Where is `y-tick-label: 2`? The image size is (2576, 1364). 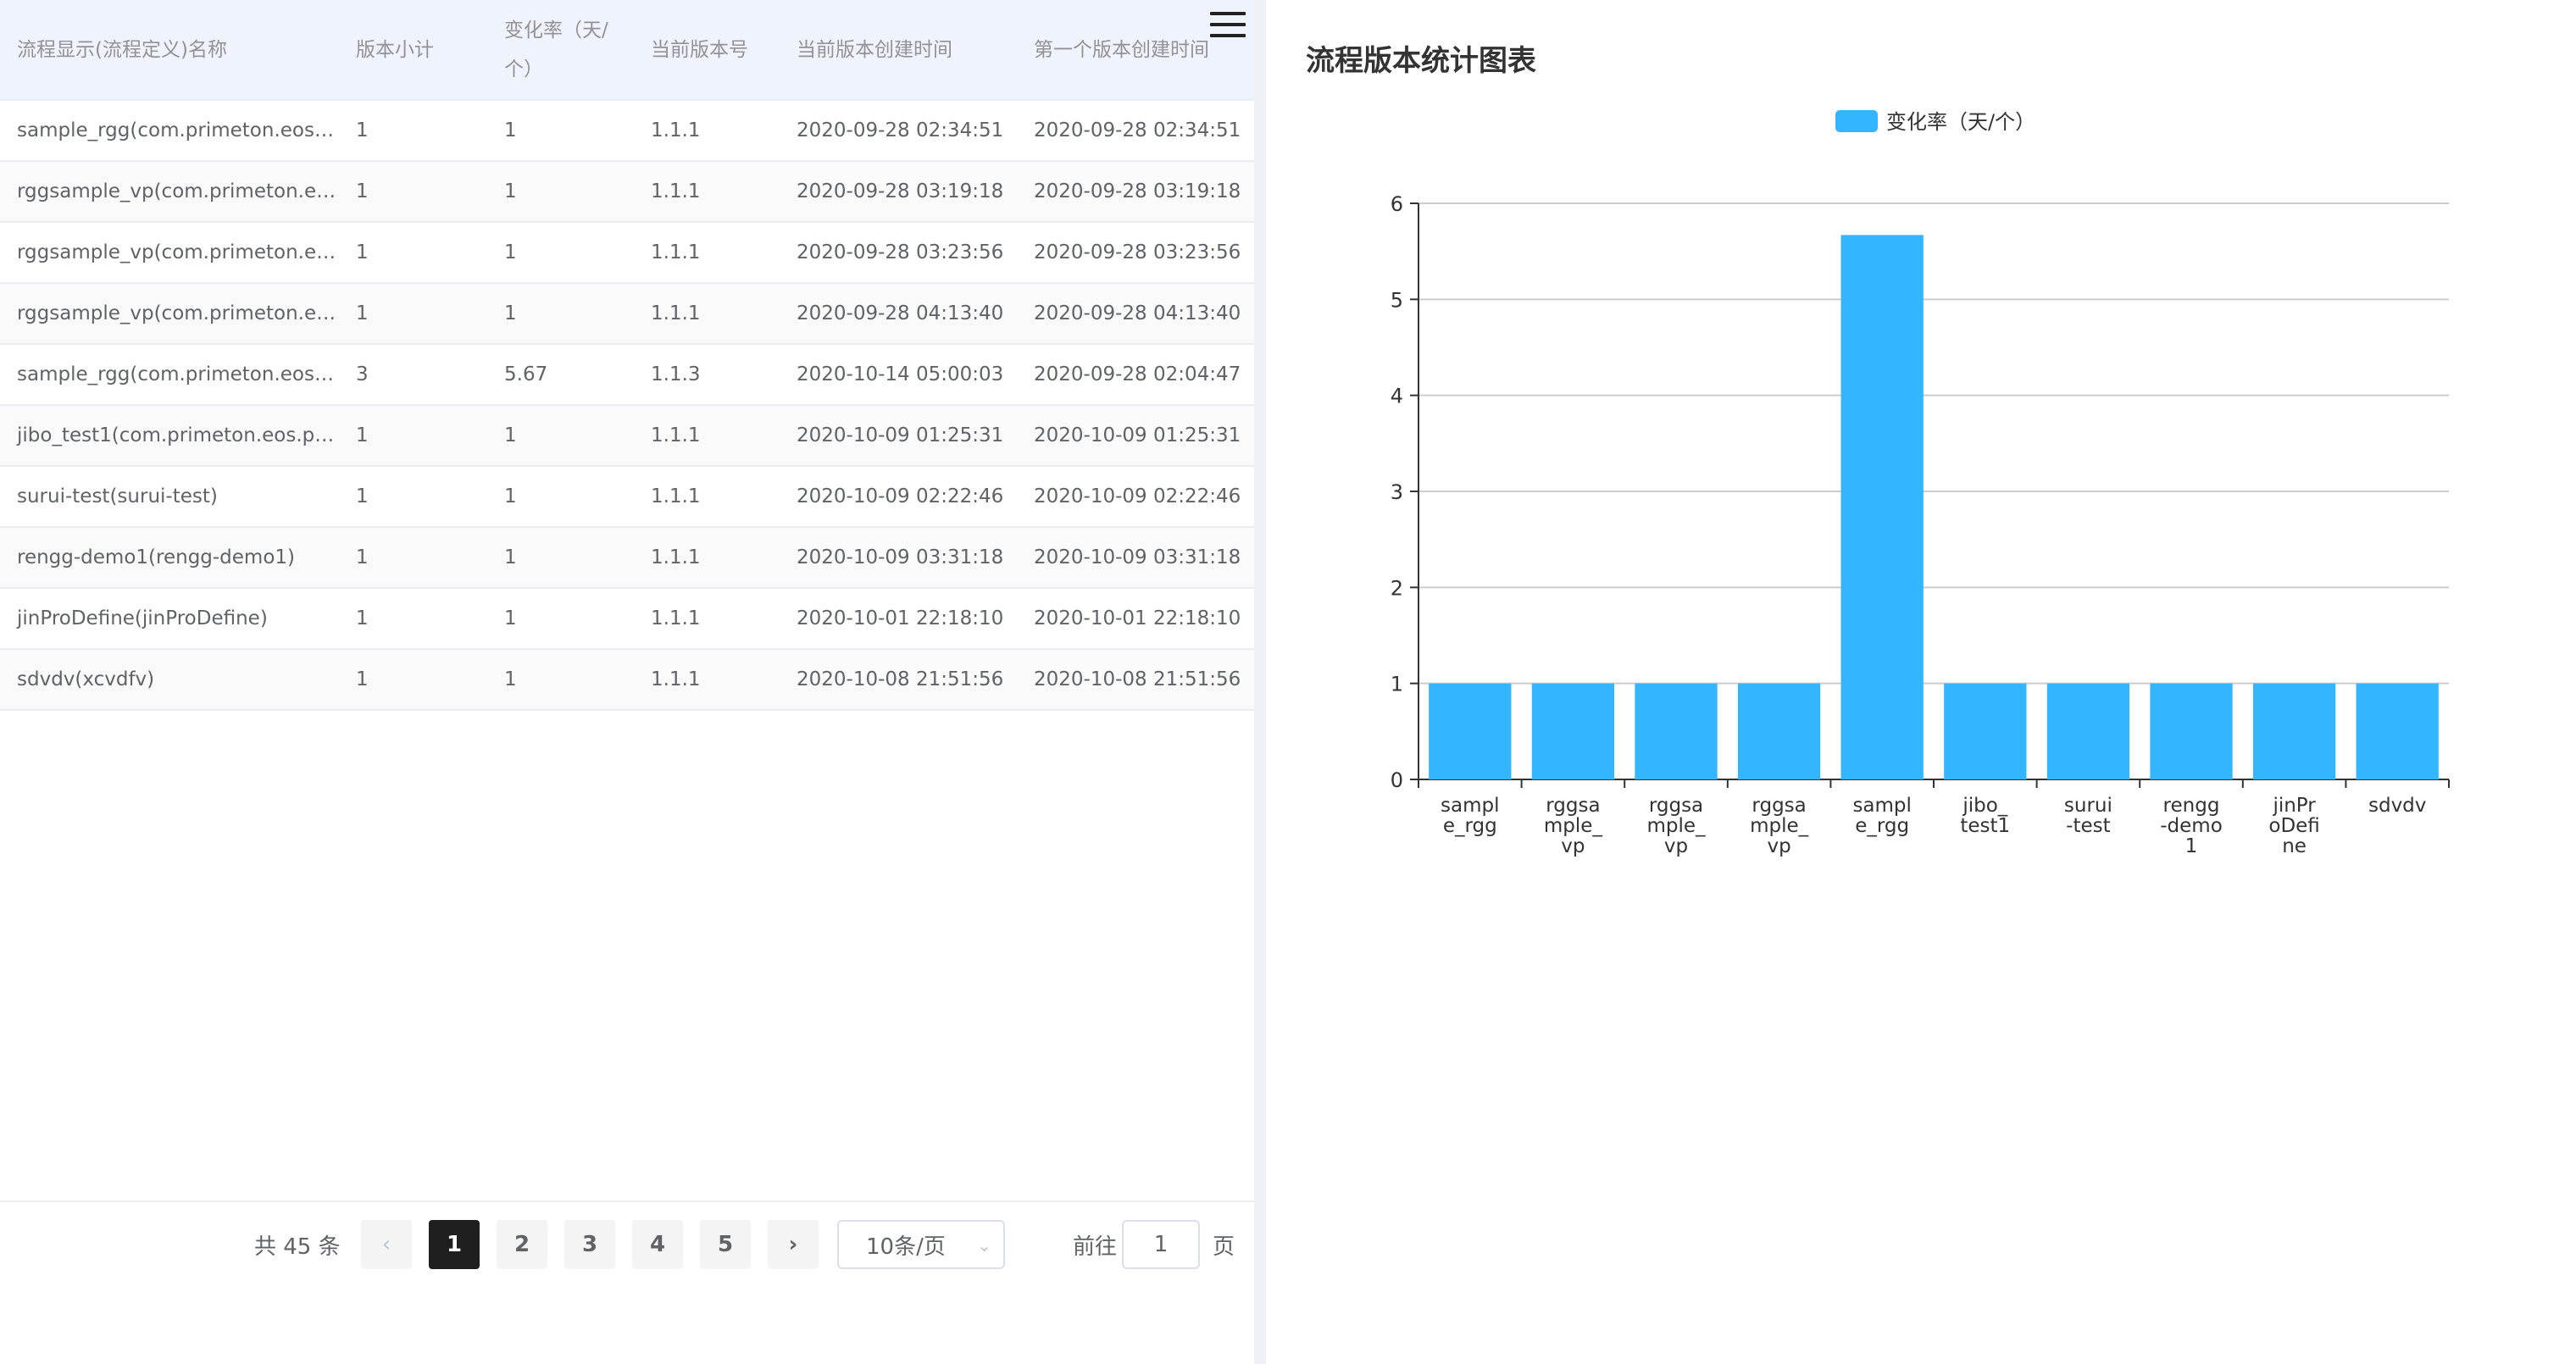
y-tick-label: 2 is located at coordinates (1397, 588).